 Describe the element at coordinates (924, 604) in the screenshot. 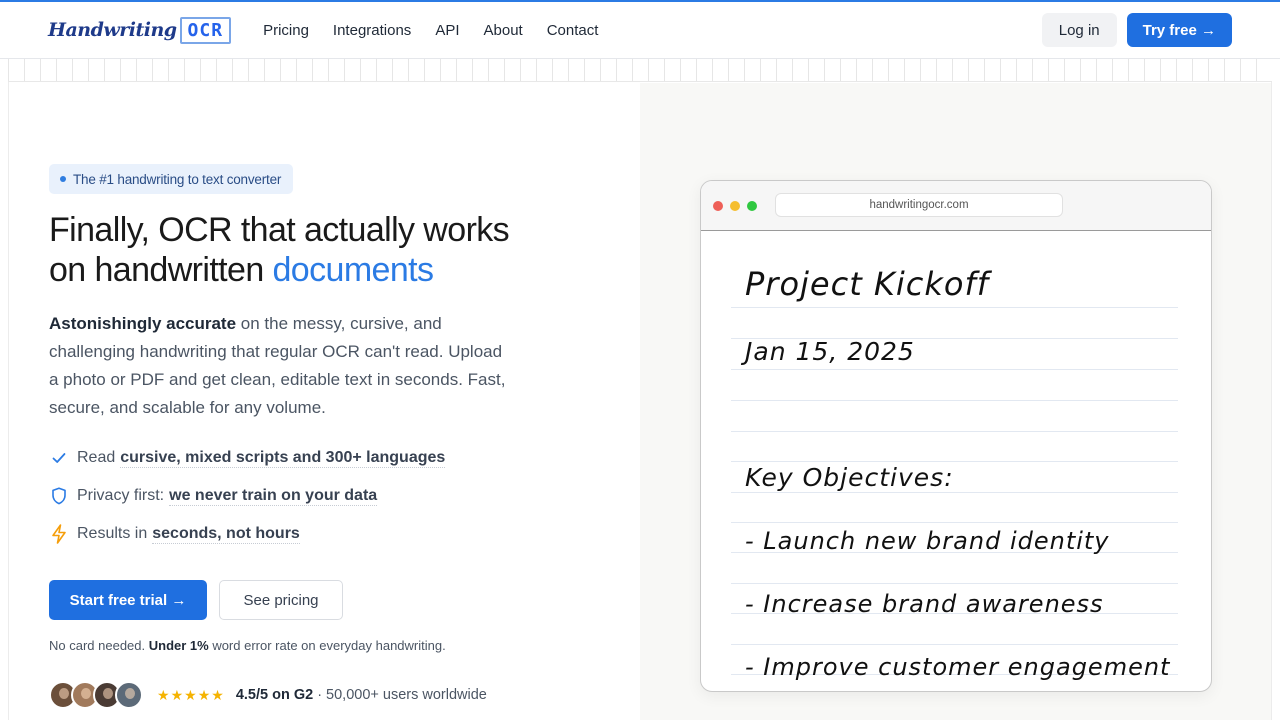

I see `note-item: - Increase brand awareness` at that location.